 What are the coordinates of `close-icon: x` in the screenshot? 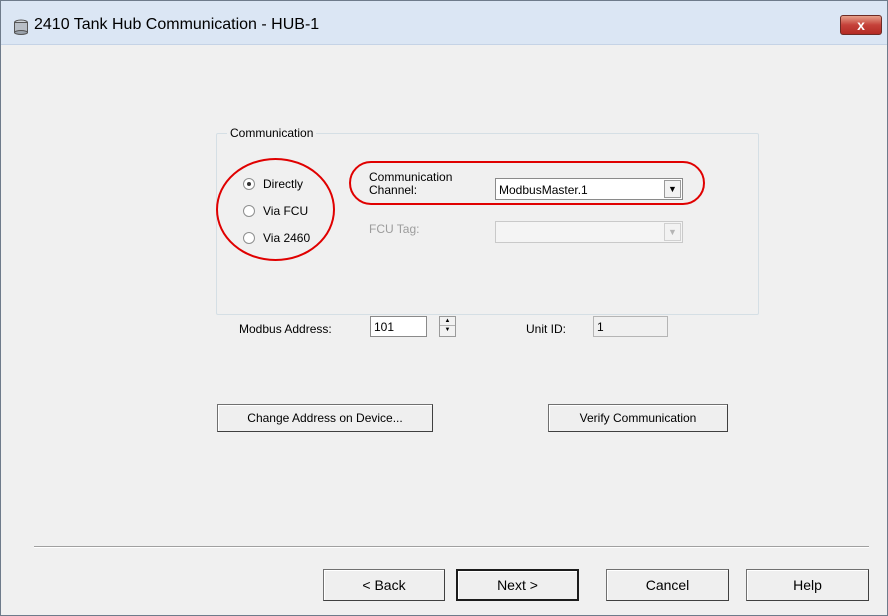 It's located at (861, 25).